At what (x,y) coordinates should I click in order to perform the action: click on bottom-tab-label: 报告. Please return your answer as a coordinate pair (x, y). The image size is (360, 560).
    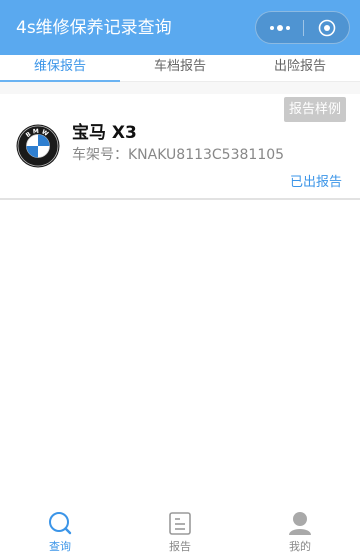
    Looking at the image, I should click on (180, 546).